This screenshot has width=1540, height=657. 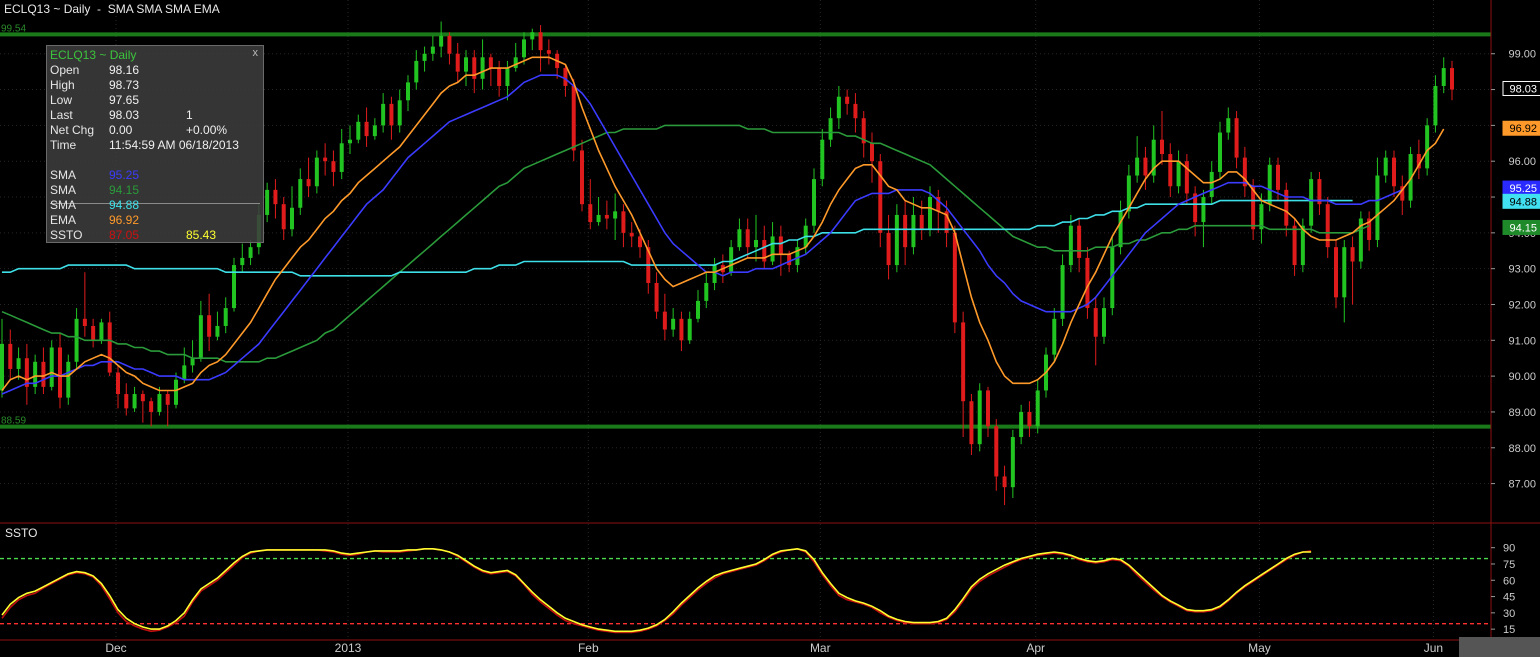 I want to click on y-tick-label: 93.00, so click(x=1522, y=270).